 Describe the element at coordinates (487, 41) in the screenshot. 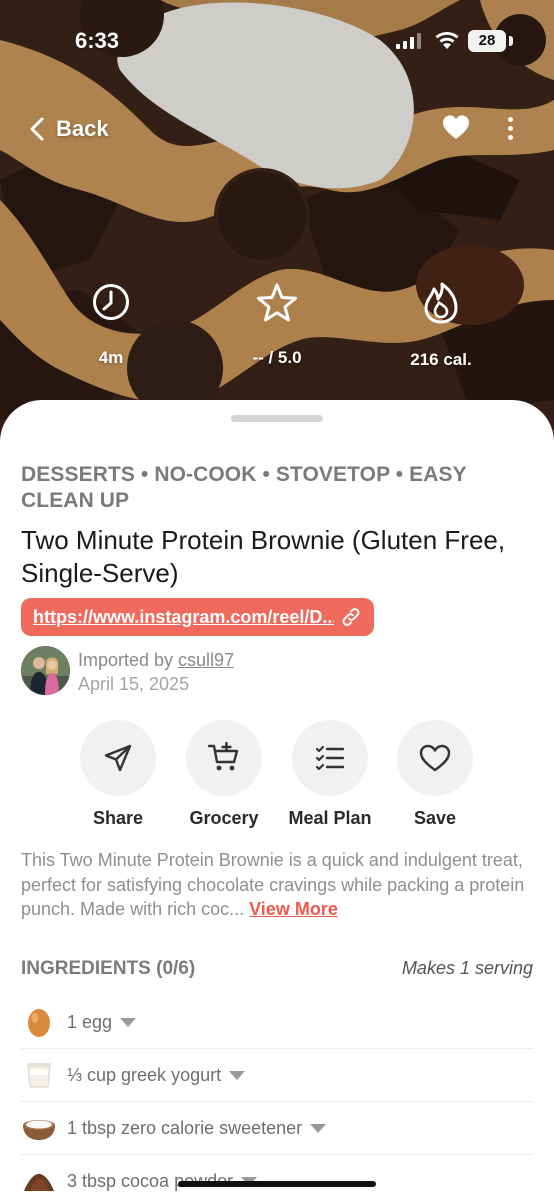

I see `battery-level: 28` at that location.